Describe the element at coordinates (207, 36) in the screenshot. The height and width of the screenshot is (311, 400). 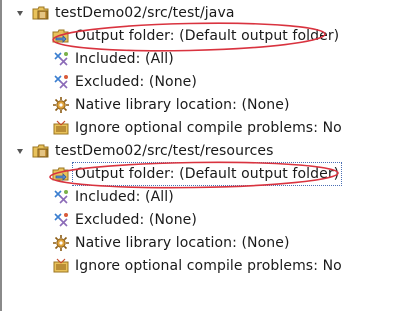
I see `tree-node-label: Output folder: (Default output folder)` at that location.